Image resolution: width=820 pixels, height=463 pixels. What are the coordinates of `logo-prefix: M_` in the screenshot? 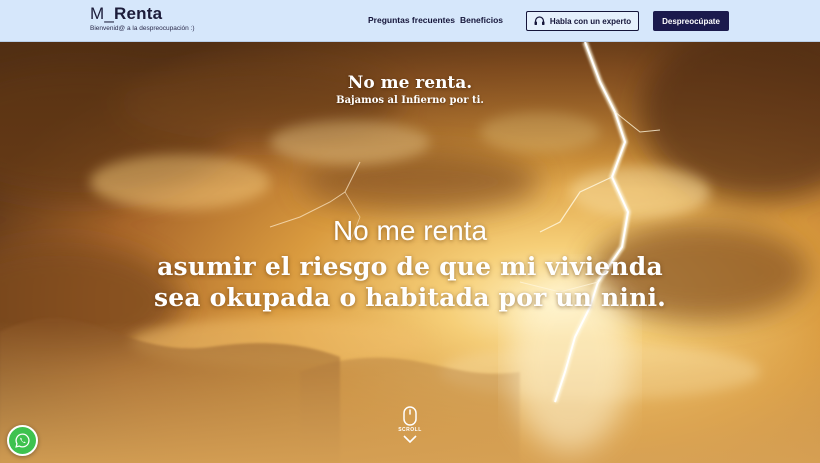 It's located at (102, 13).